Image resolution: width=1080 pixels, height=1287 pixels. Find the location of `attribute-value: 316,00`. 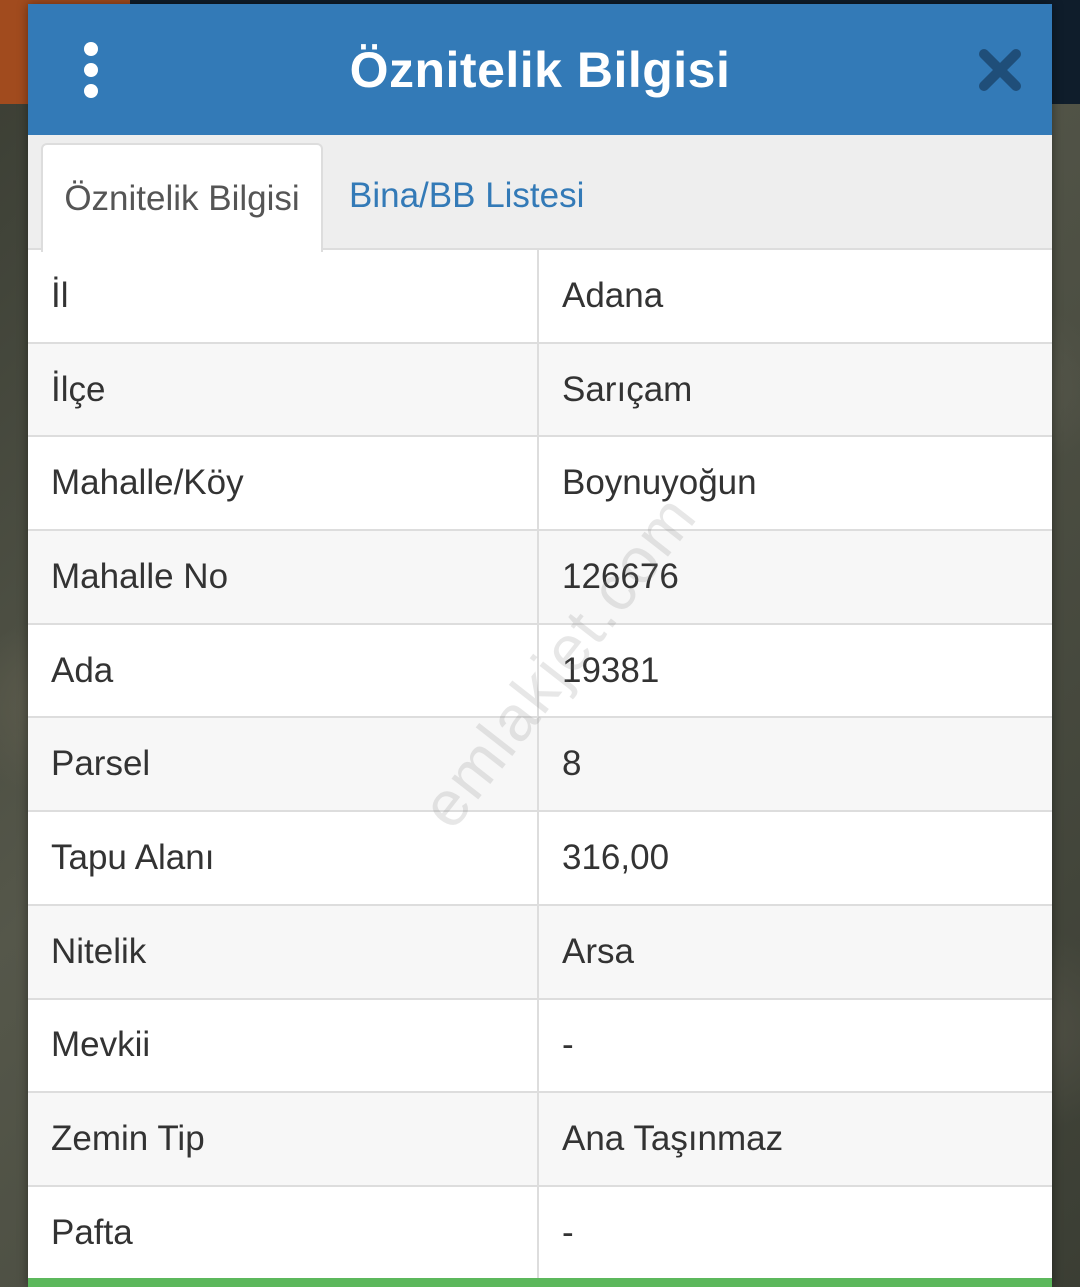

attribute-value: 316,00 is located at coordinates (795, 858).